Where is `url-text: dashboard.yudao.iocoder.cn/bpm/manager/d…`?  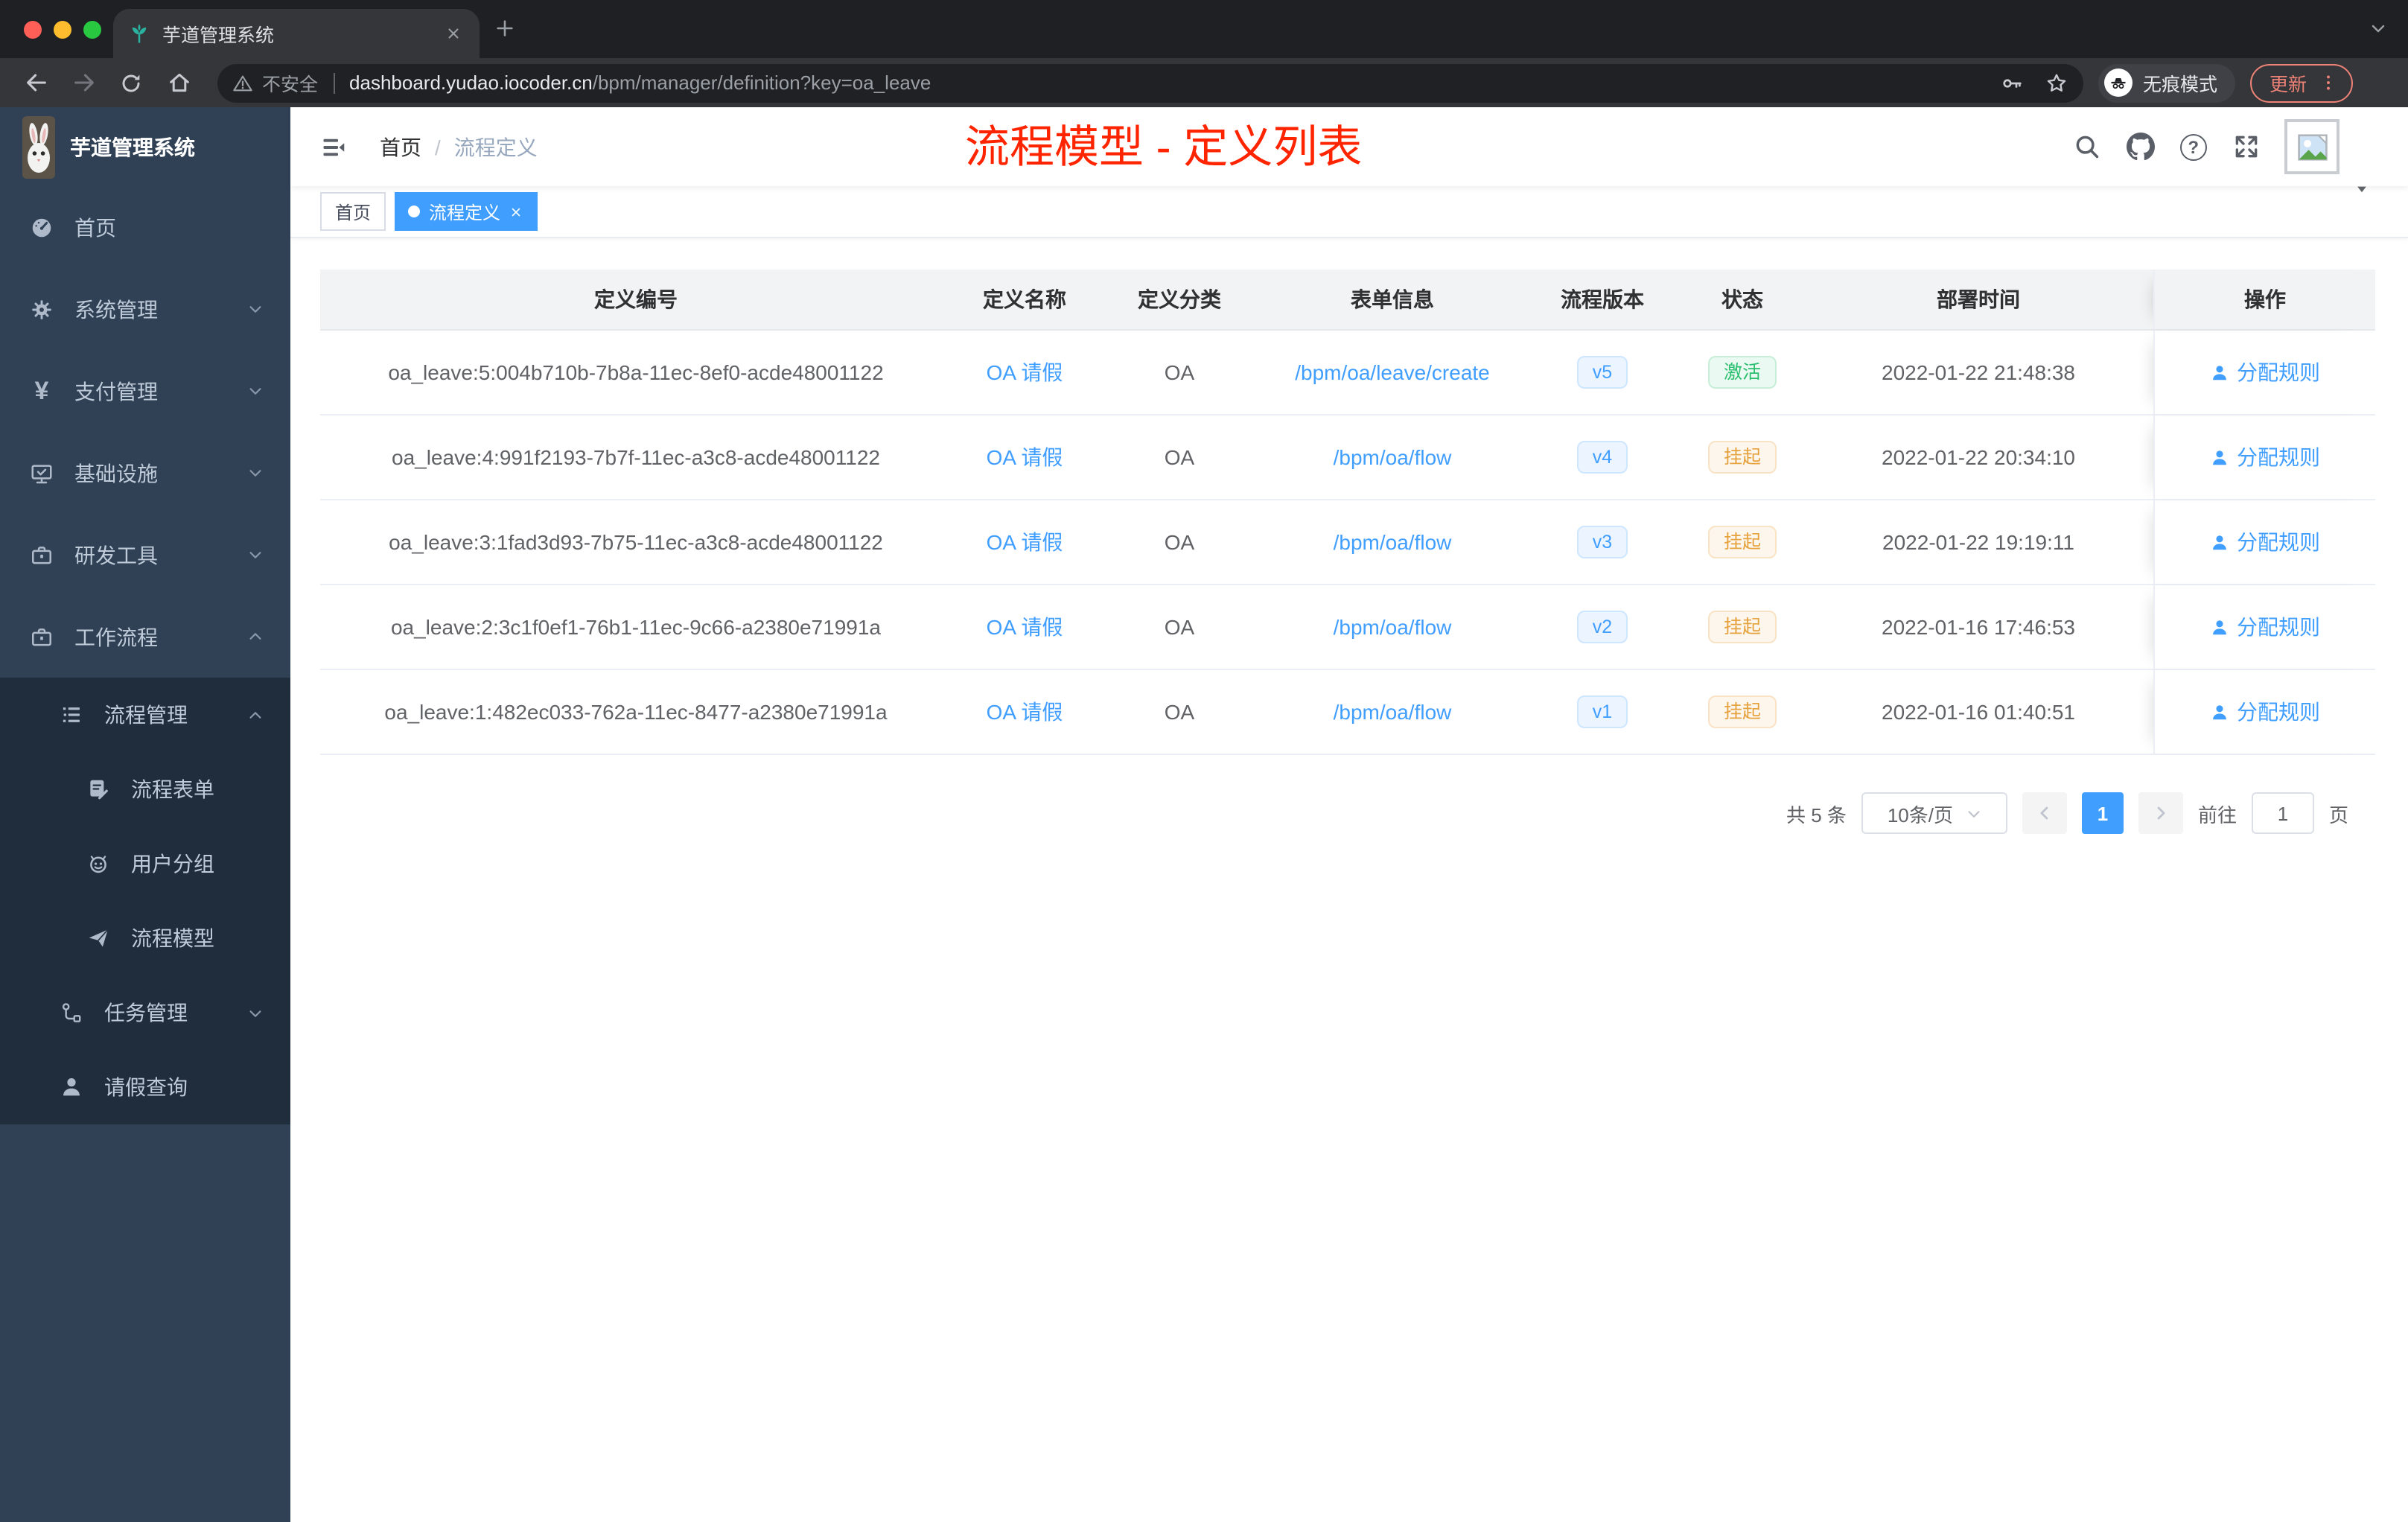
url-text: dashboard.yudao.iocoder.cn/bpm/manager/d… is located at coordinates (1167, 82).